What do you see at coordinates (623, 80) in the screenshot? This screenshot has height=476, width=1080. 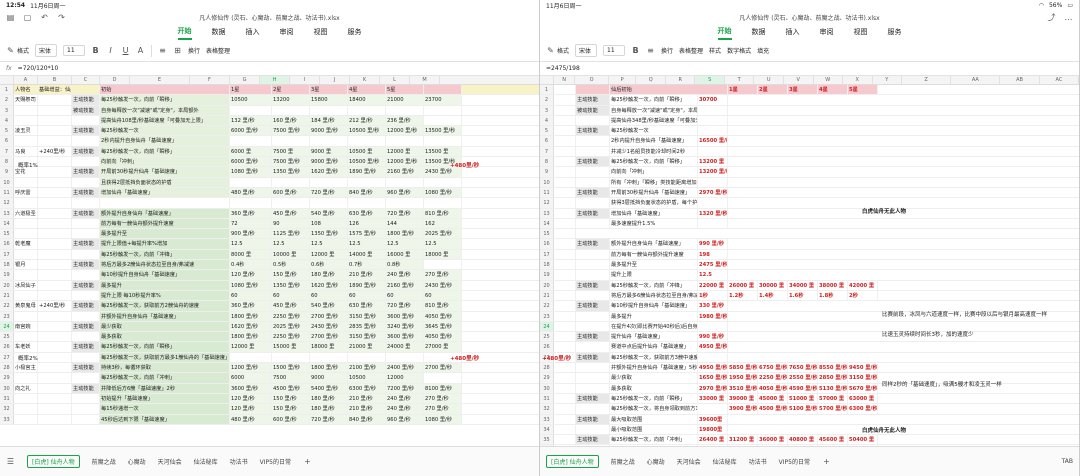 I see `column-header-cell: P` at bounding box center [623, 80].